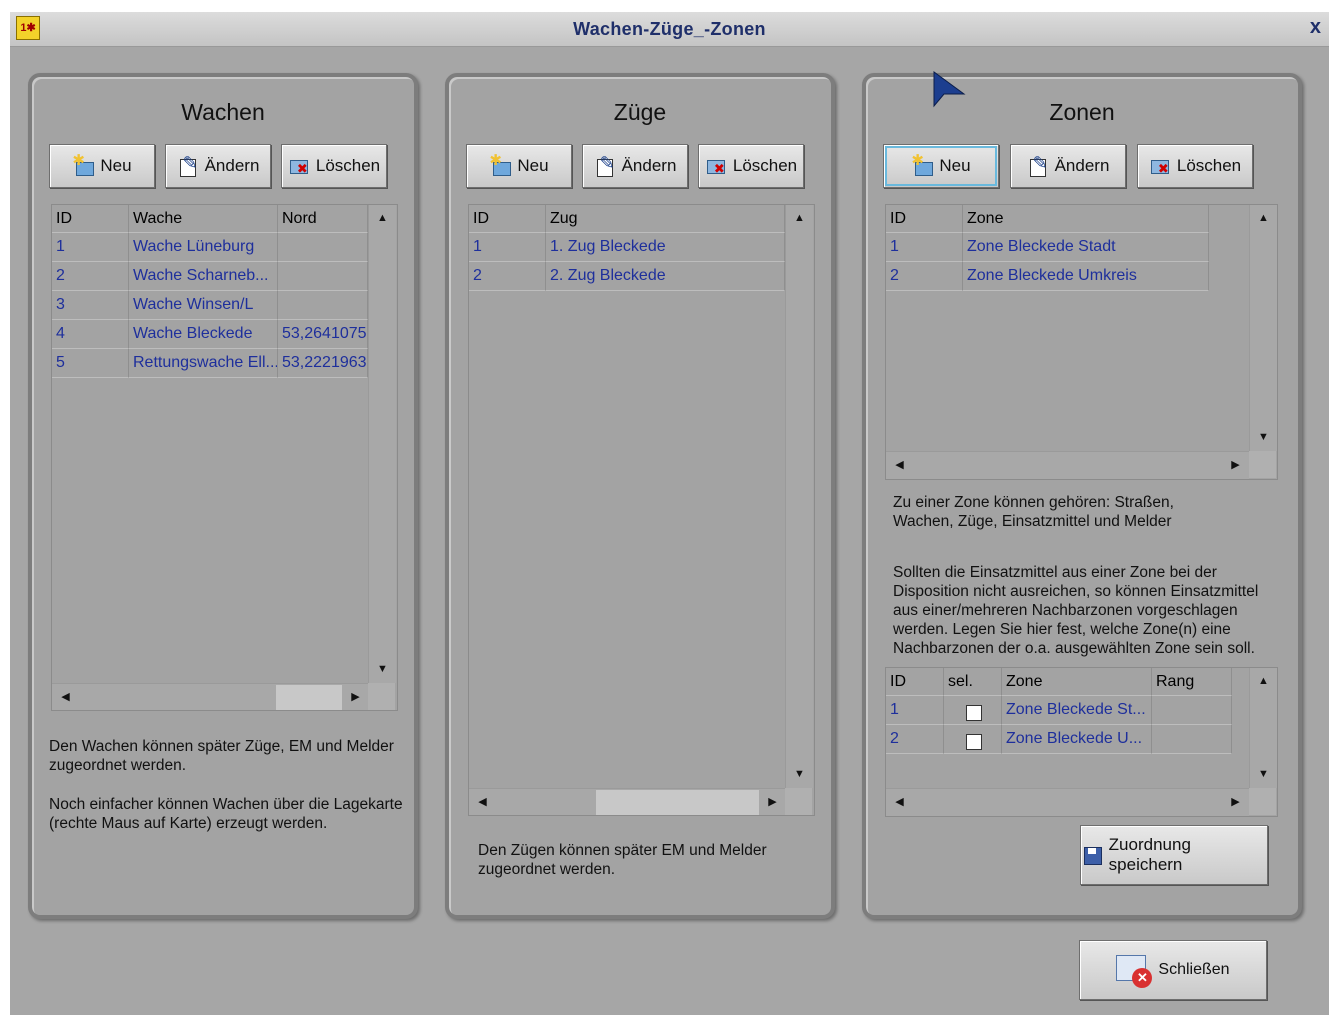 The height and width of the screenshot is (1015, 1329). Describe the element at coordinates (323, 363) in the screenshot. I see `cell-nord: 53,2221963` at that location.